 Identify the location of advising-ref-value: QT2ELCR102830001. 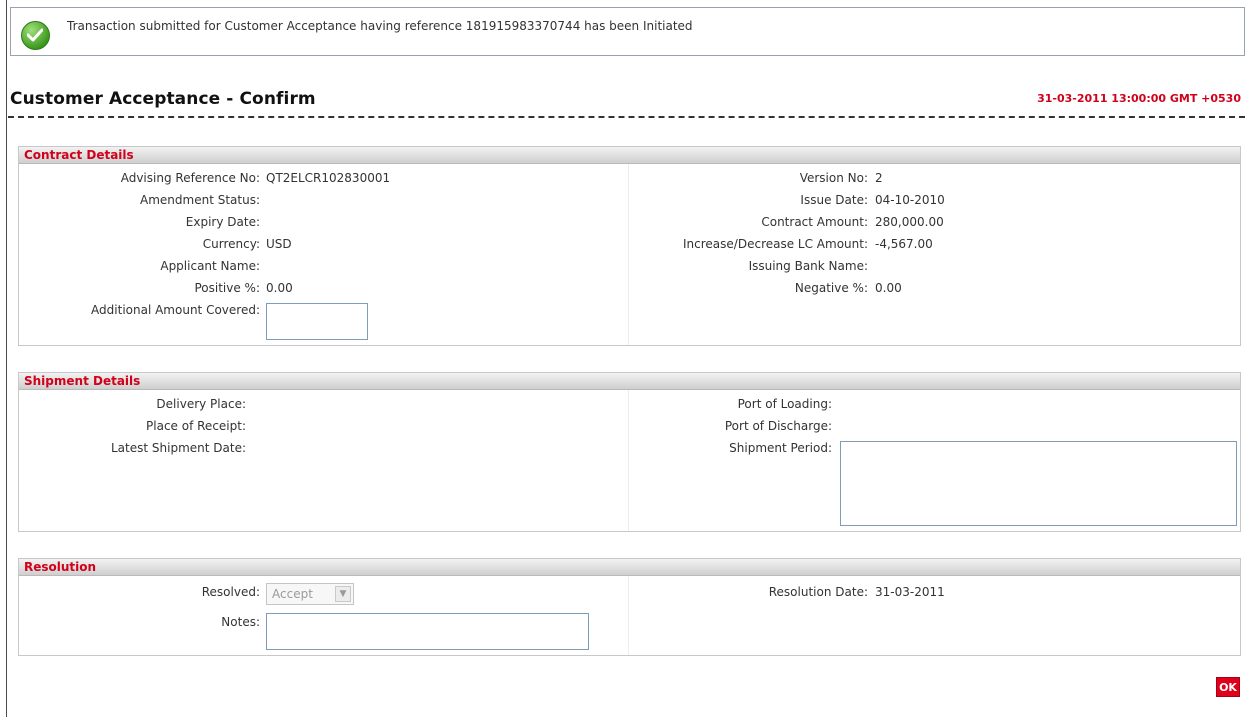
(328, 178).